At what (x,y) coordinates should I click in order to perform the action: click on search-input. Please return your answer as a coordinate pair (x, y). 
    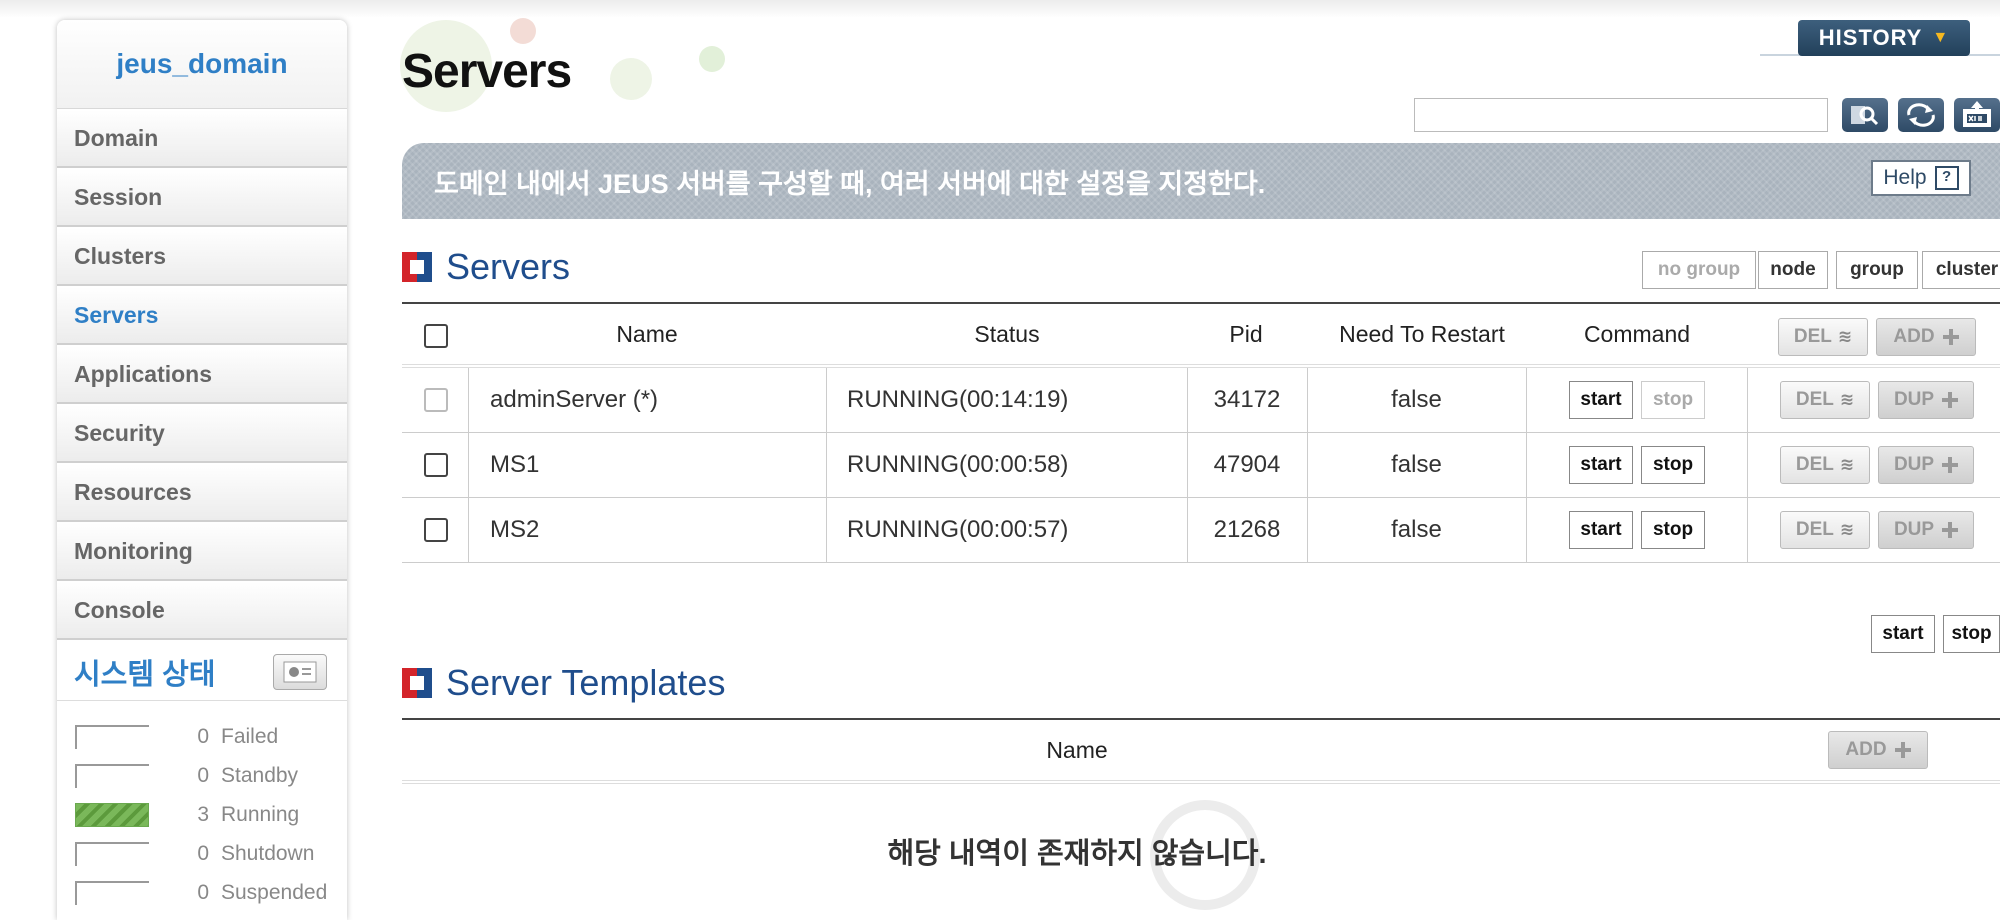
    Looking at the image, I should click on (1621, 115).